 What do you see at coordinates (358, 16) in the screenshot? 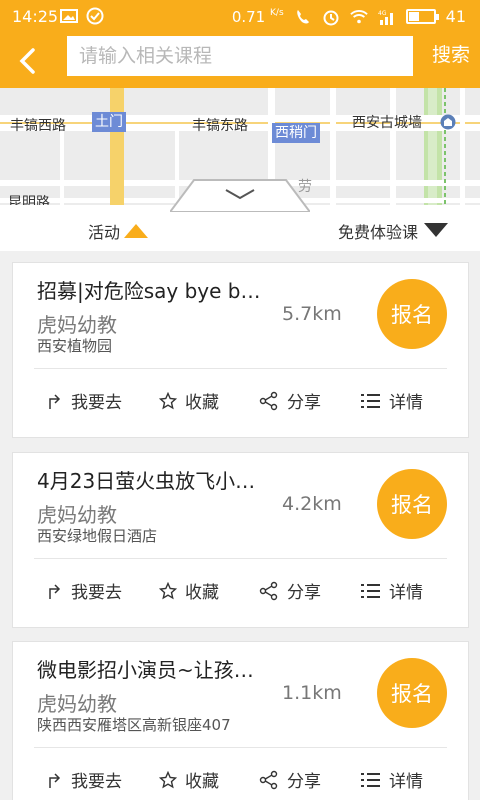
I see `wifi-icon` at bounding box center [358, 16].